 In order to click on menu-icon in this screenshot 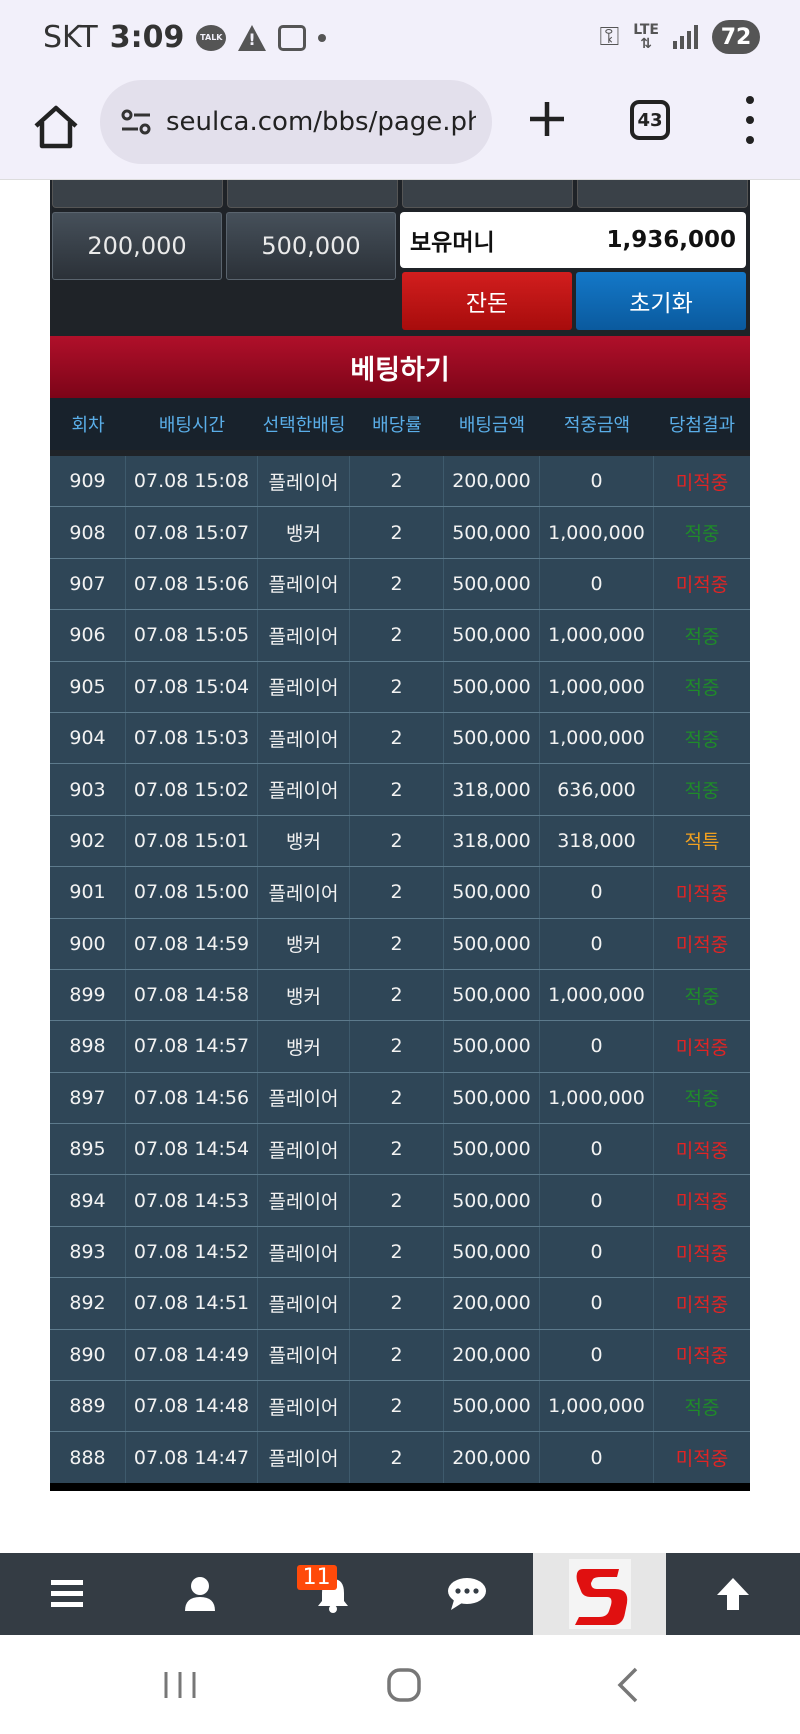, I will do `click(66, 1594)`.